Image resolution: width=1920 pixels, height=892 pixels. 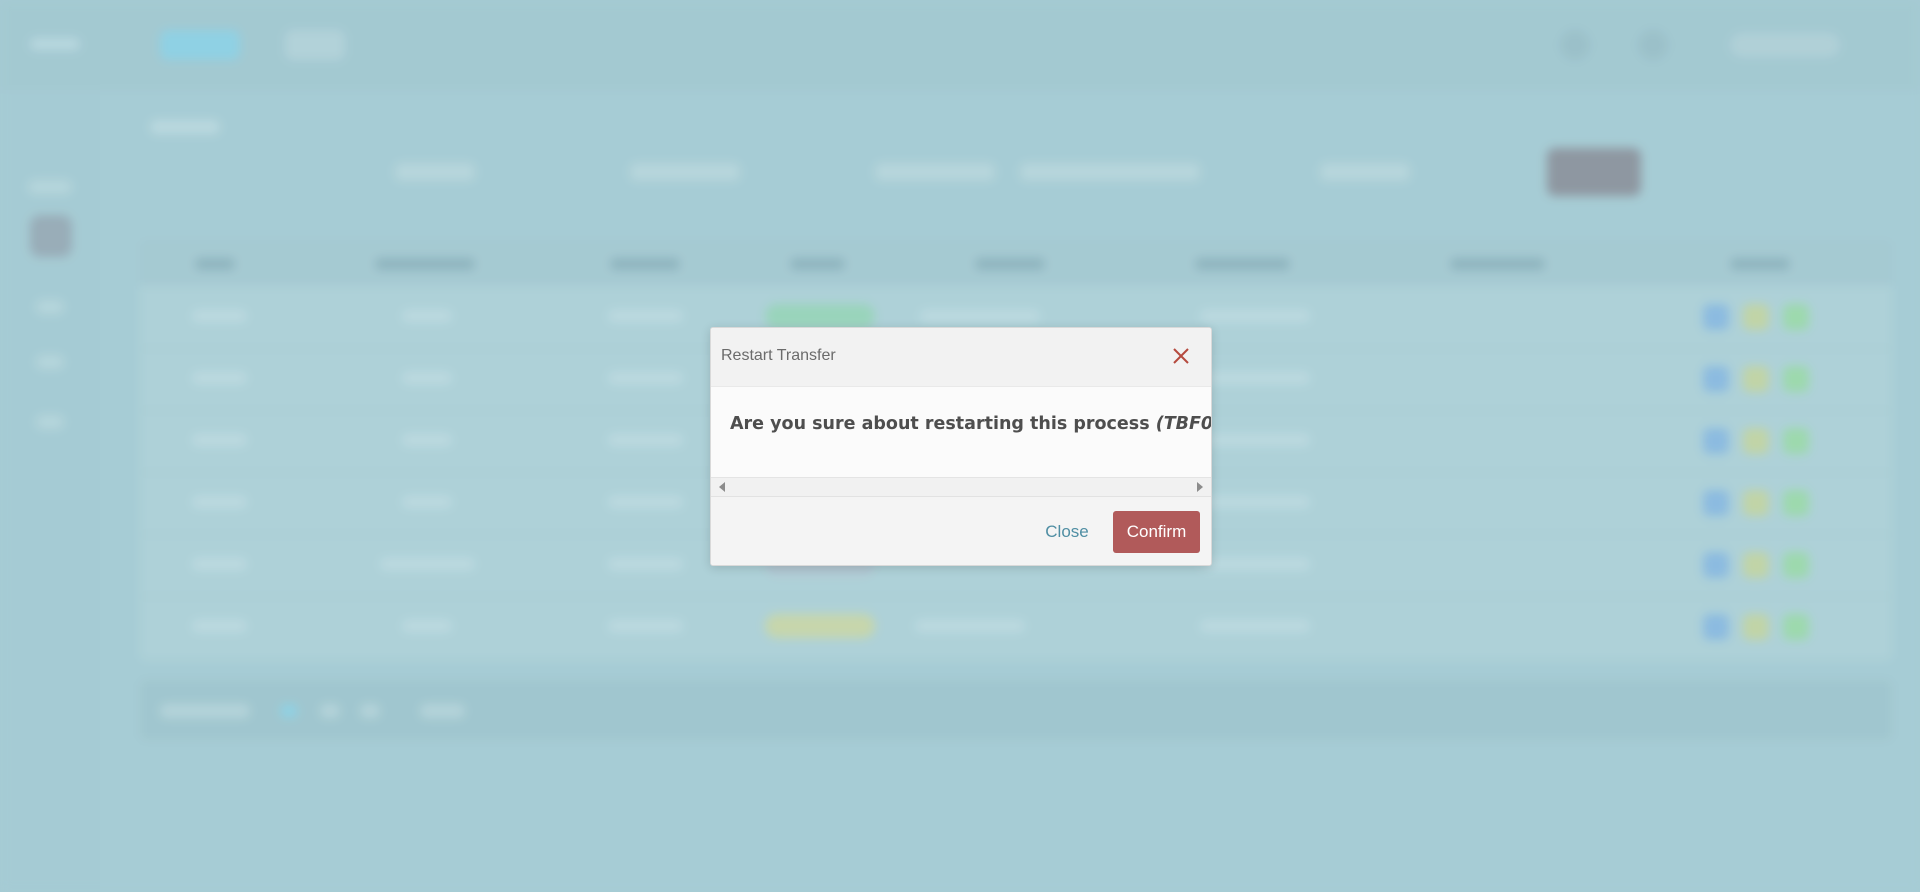 I want to click on dialog-header: Restart Transfer, so click(x=961, y=357).